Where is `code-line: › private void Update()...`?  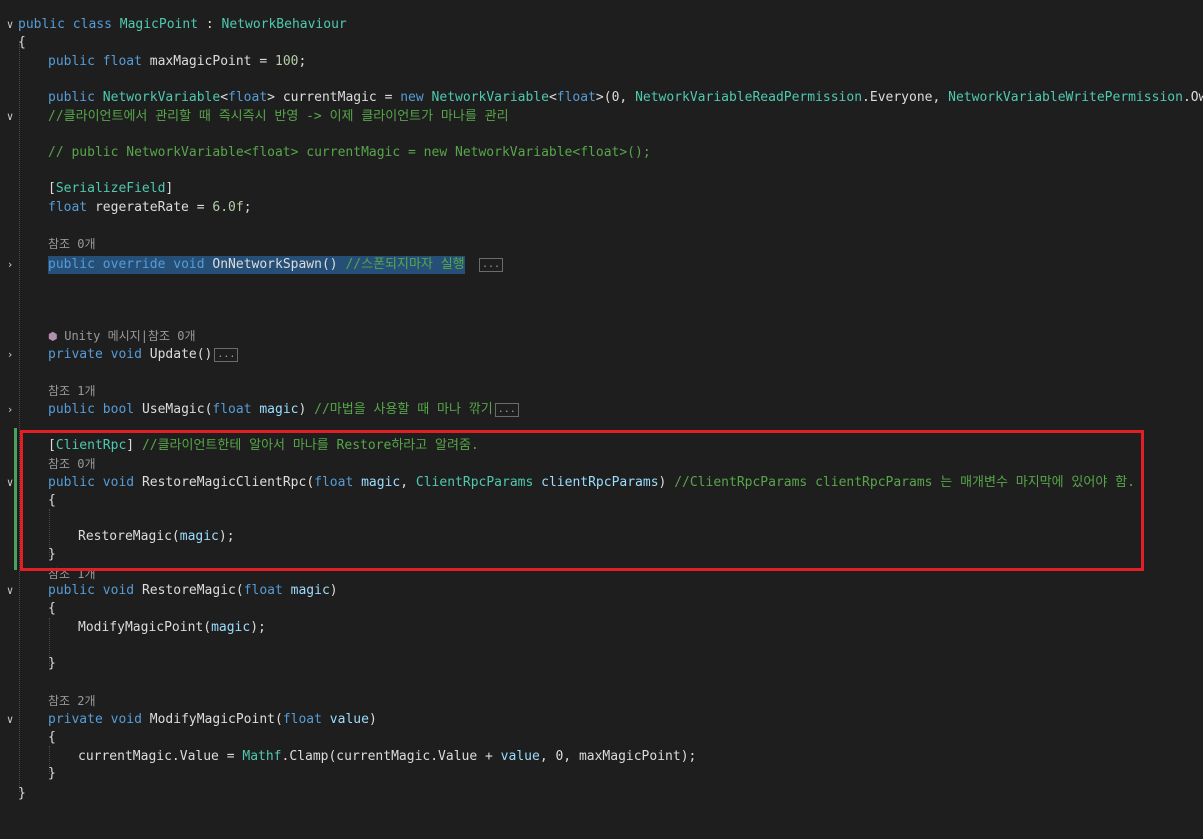 code-line: › private void Update()... is located at coordinates (601, 355).